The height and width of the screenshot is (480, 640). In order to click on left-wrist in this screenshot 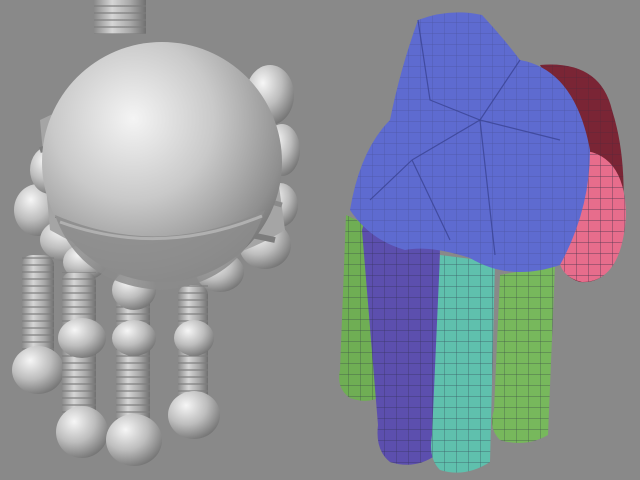, I will do `click(120, 17)`.